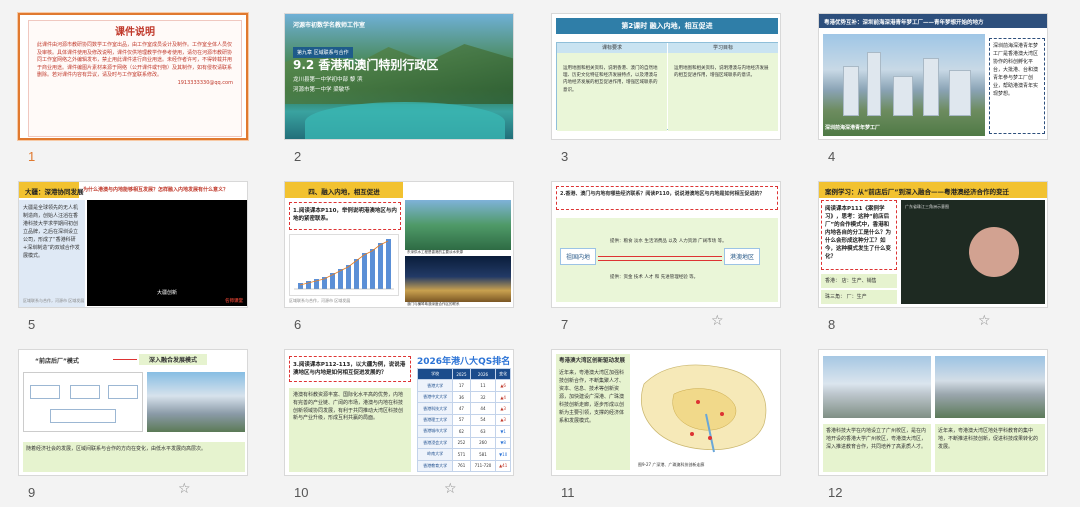 This screenshot has height=507, width=1080. I want to click on slide-number: 3, so click(565, 156).